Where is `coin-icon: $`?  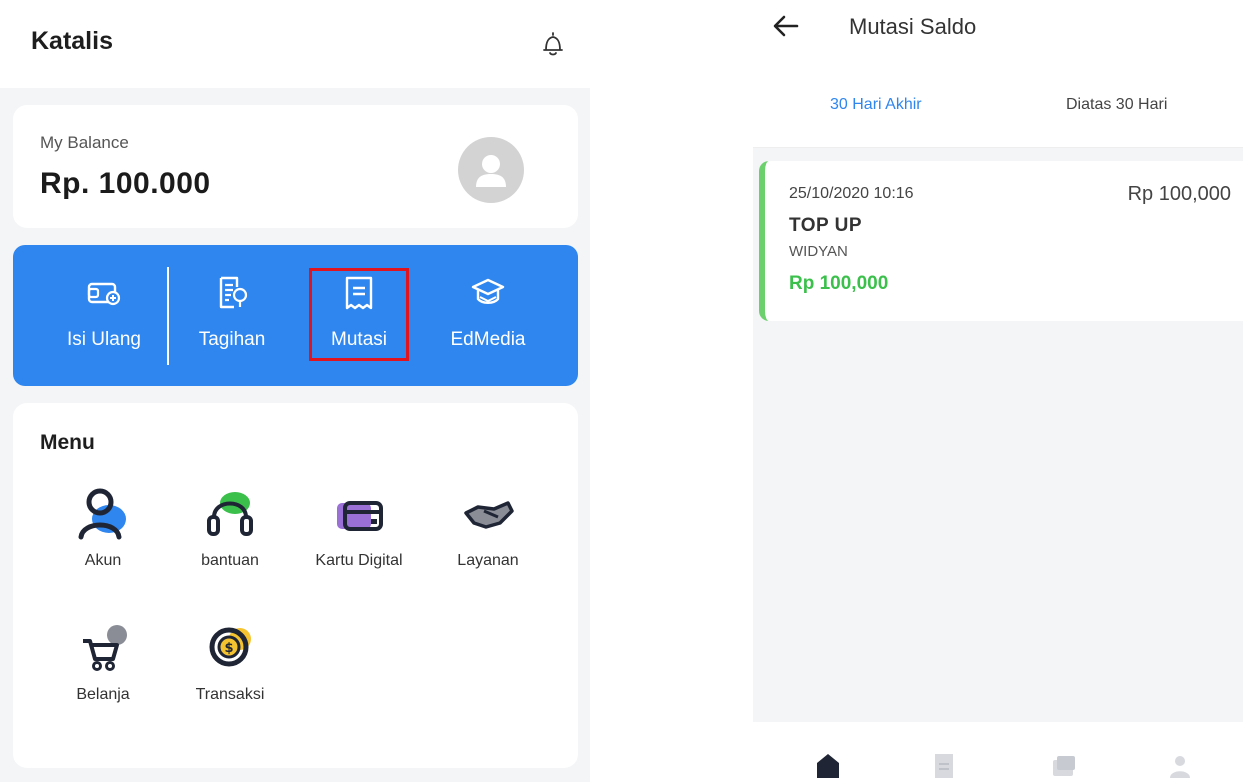 coin-icon: $ is located at coordinates (230, 647).